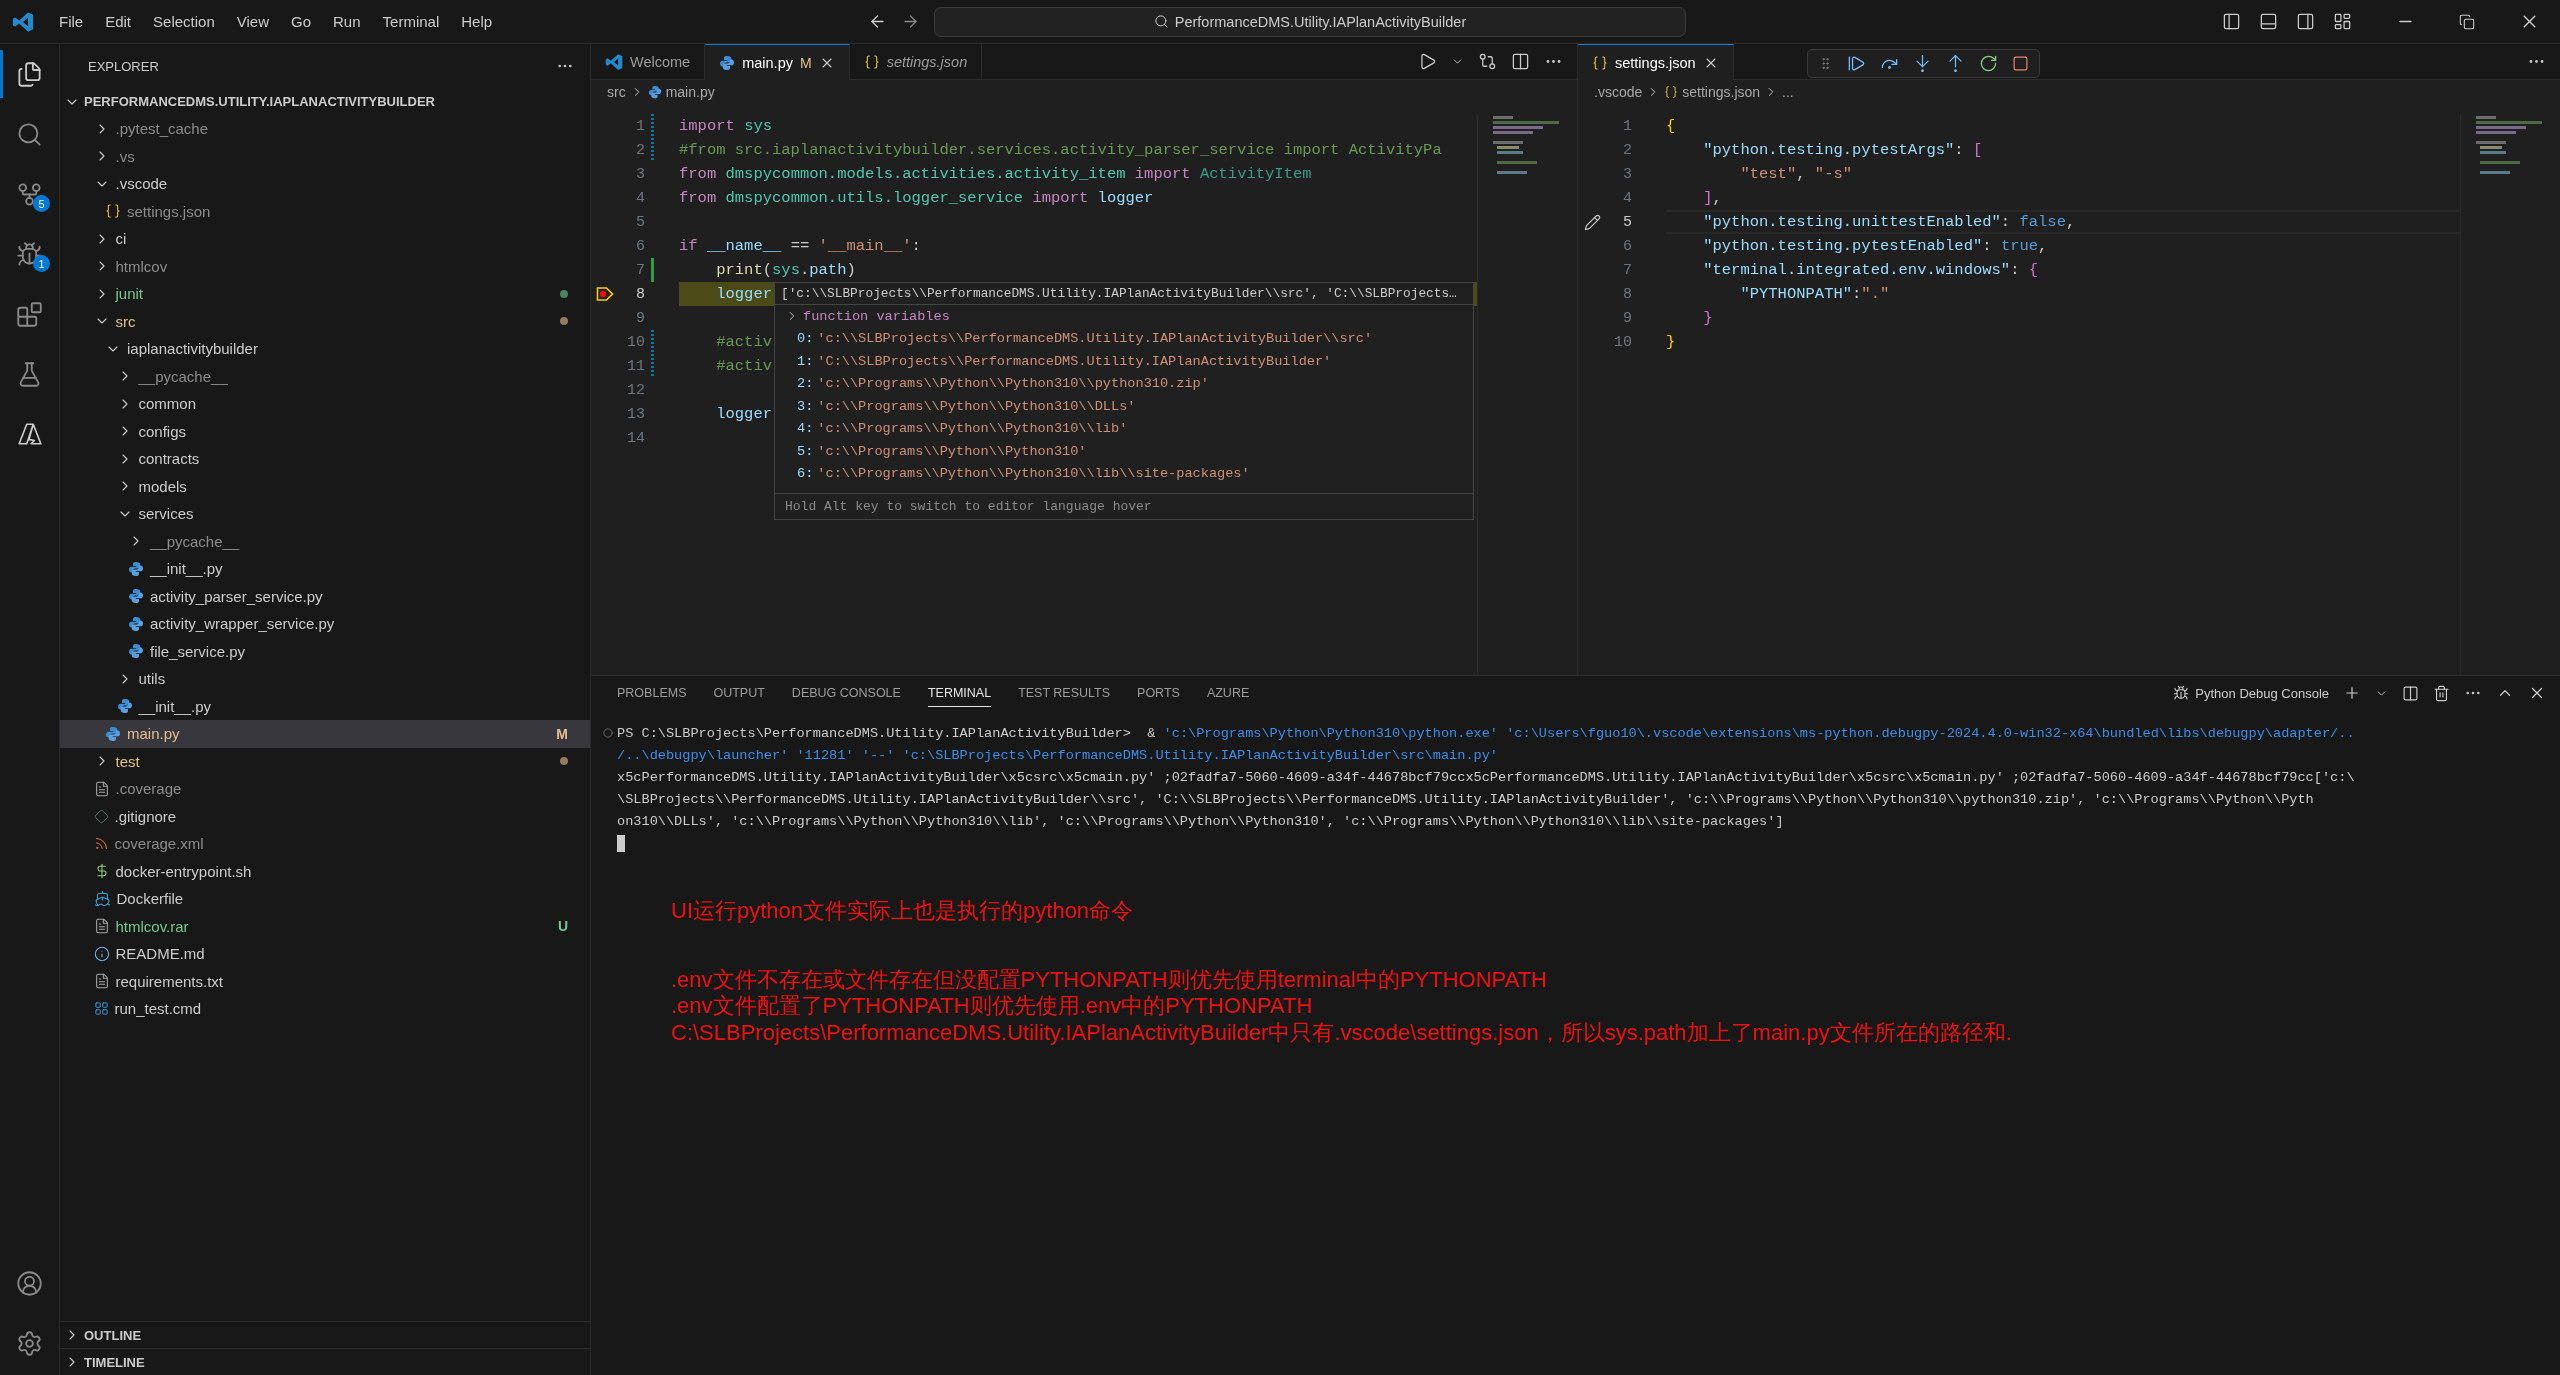 The height and width of the screenshot is (1375, 2560). Describe the element at coordinates (325, 294) in the screenshot. I see `tree-item: junit` at that location.